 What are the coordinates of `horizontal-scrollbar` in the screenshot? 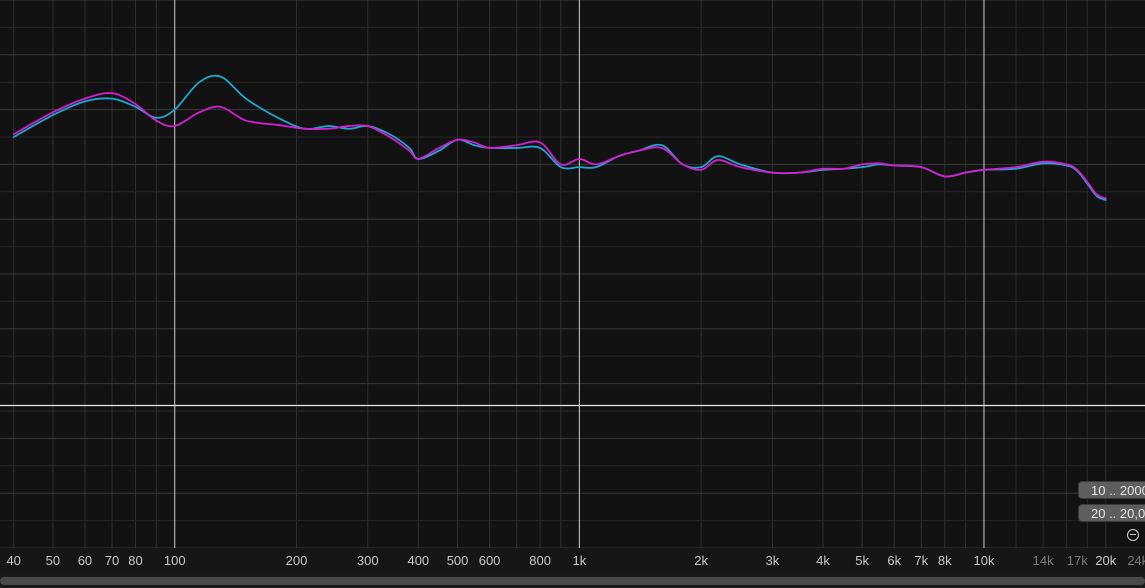 It's located at (572, 581).